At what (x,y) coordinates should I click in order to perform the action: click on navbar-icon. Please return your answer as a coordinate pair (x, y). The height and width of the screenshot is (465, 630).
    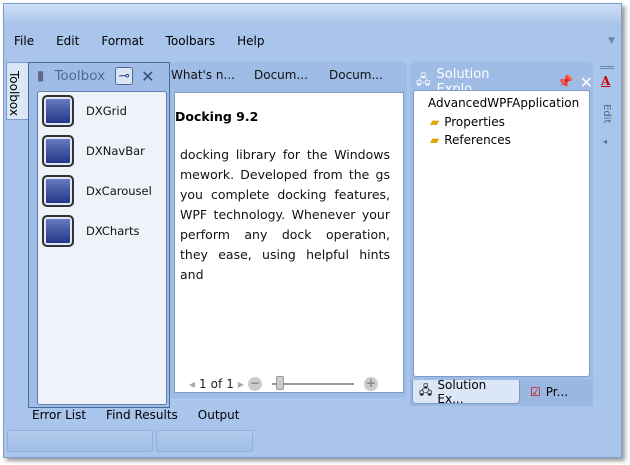
    Looking at the image, I should click on (58, 151).